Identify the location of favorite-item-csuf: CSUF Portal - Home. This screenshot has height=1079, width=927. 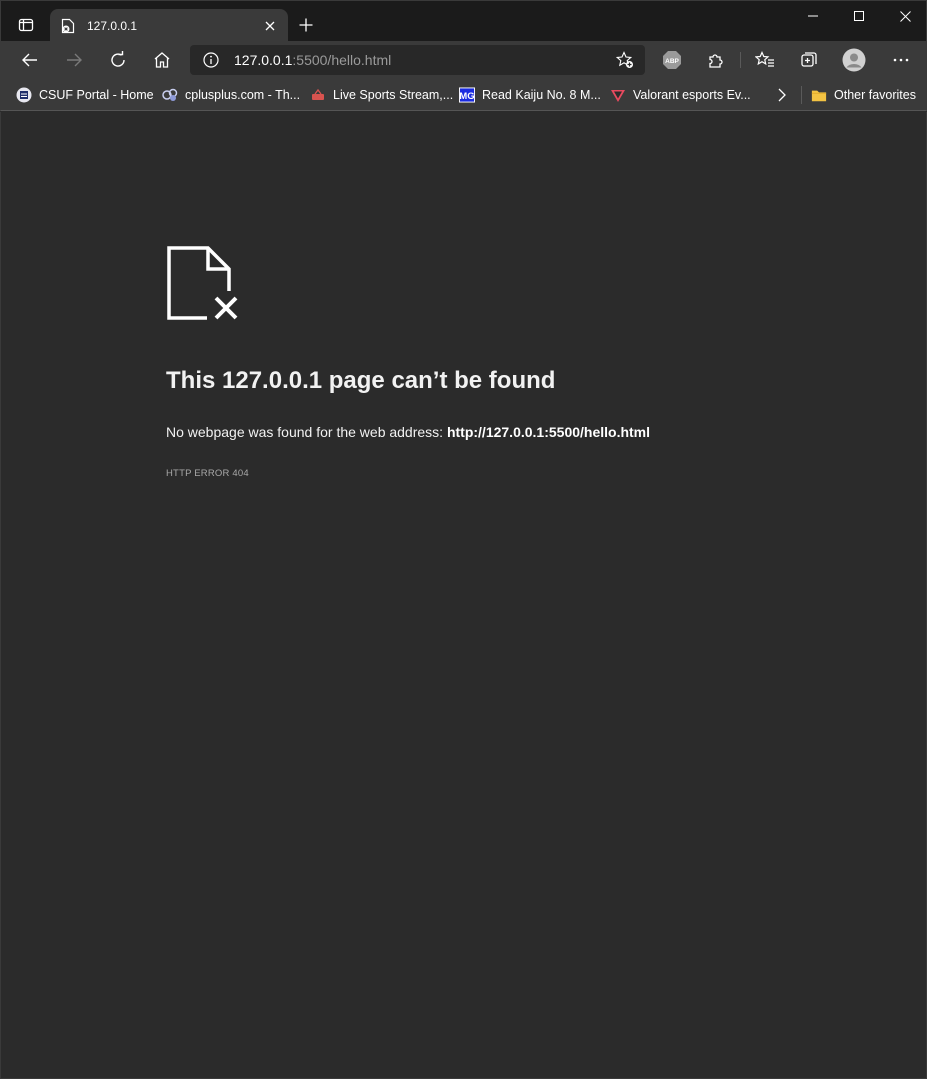
(85, 95).